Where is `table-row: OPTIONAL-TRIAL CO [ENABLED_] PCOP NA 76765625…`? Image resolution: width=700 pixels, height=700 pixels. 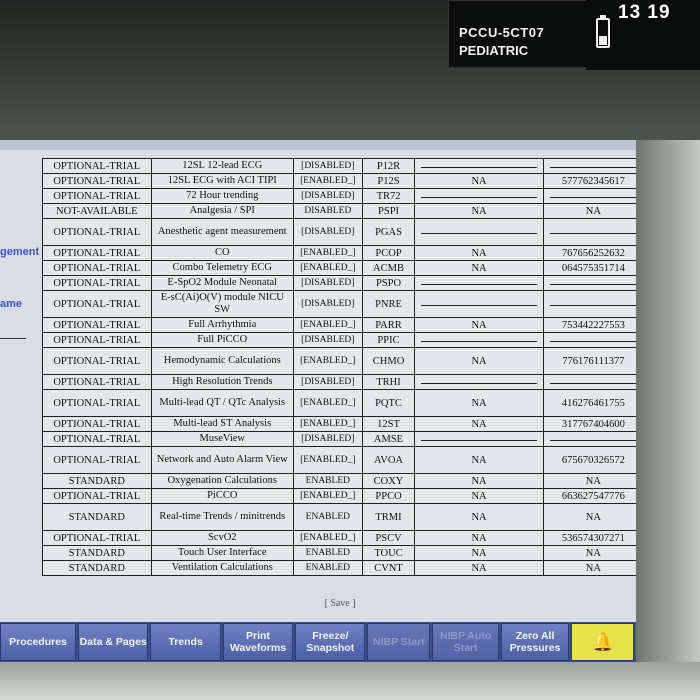 table-row: OPTIONAL-TRIAL CO [ENABLED_] PCOP NA 76765625… is located at coordinates (343, 253).